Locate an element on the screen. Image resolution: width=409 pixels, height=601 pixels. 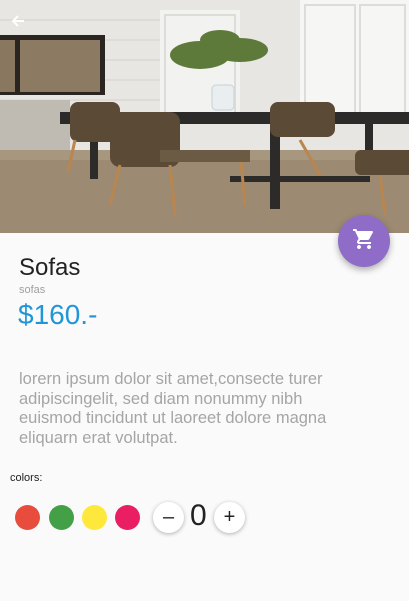
add-to-cart-button is located at coordinates (364, 241).